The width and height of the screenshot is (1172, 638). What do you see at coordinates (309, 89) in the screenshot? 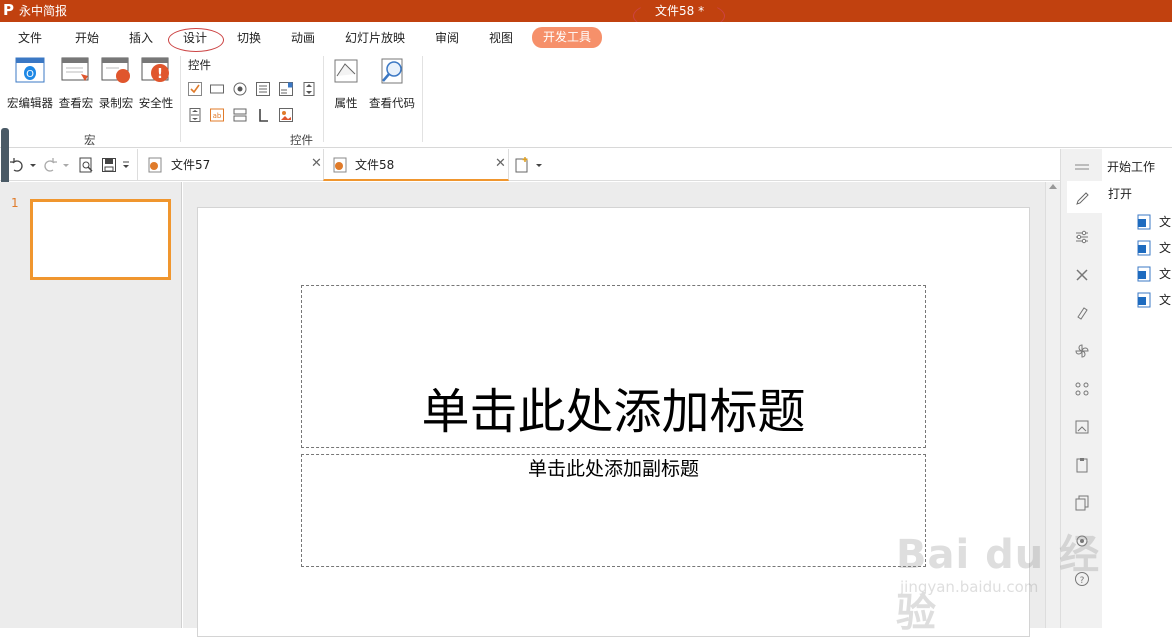
I see `spinner-control-icon` at bounding box center [309, 89].